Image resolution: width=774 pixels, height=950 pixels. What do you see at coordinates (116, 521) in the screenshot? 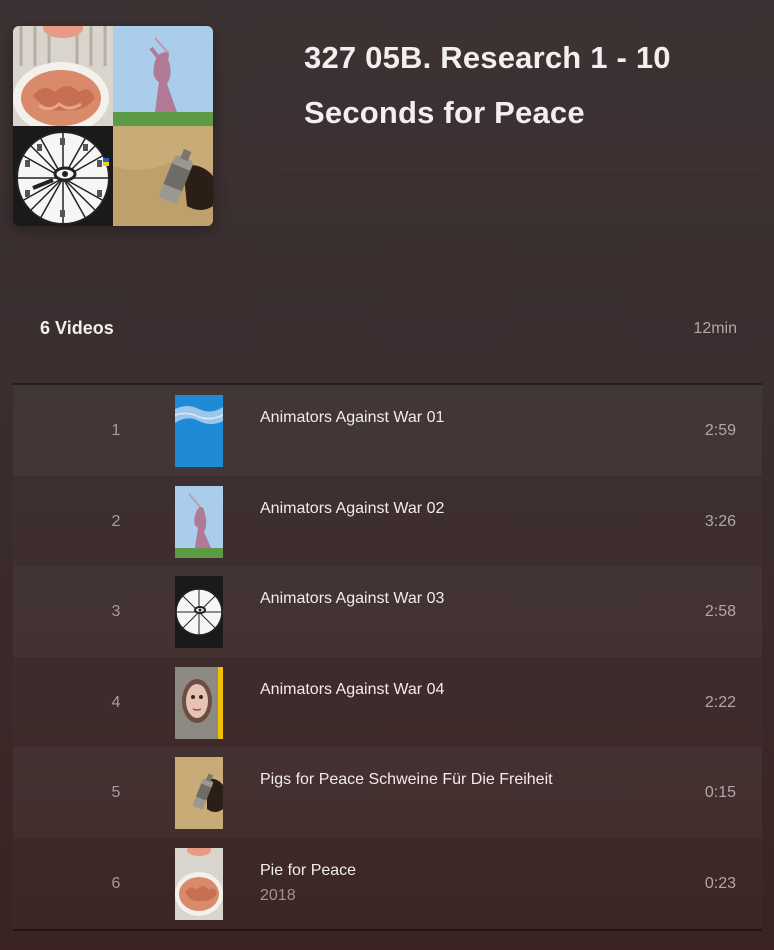
I see `video-index: 2` at bounding box center [116, 521].